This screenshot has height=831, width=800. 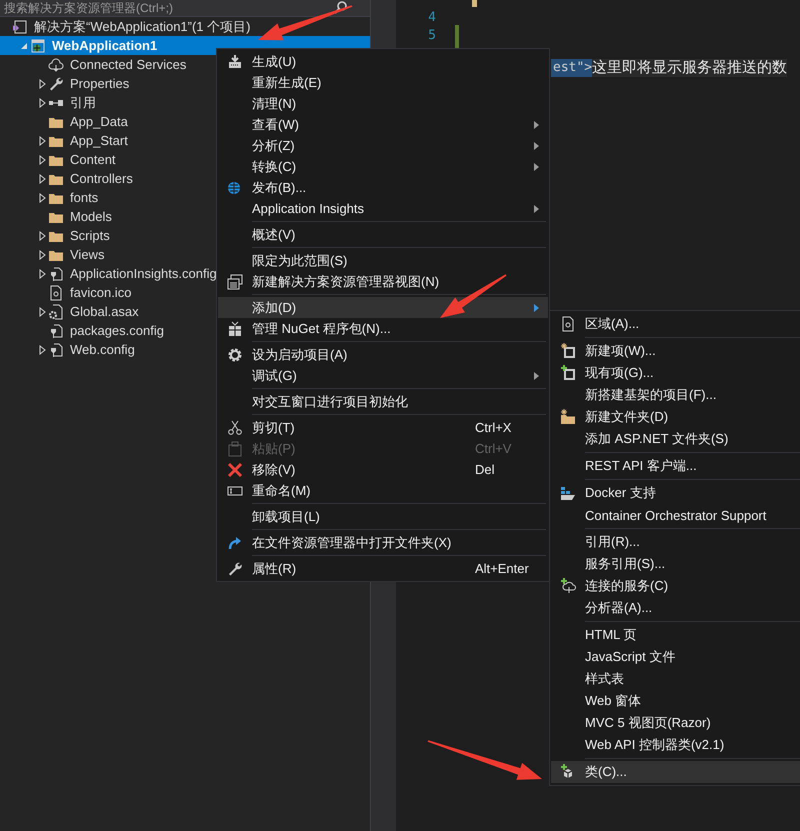 I want to click on brace-marker, so click(x=474, y=3).